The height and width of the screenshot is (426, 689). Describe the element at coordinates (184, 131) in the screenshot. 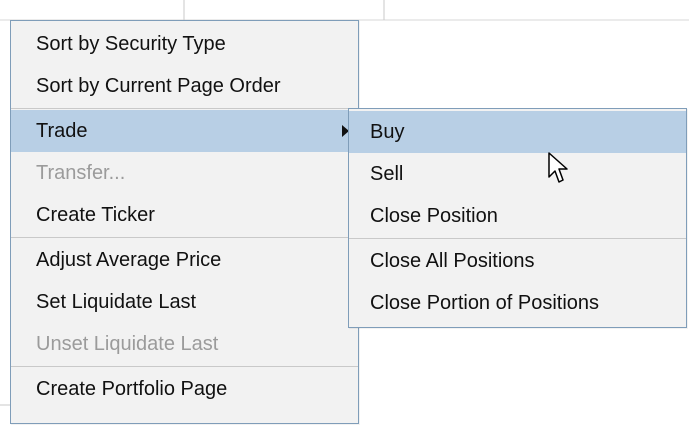

I see `menu-item-trade: Trade` at that location.